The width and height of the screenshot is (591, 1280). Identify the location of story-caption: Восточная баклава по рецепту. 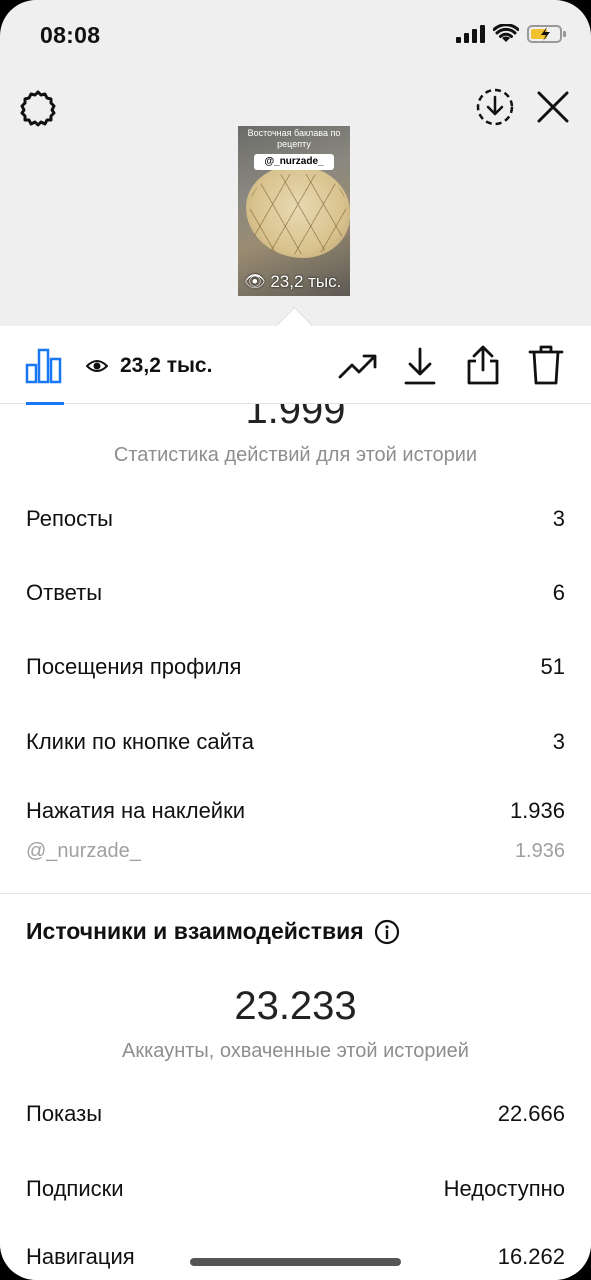
(294, 138).